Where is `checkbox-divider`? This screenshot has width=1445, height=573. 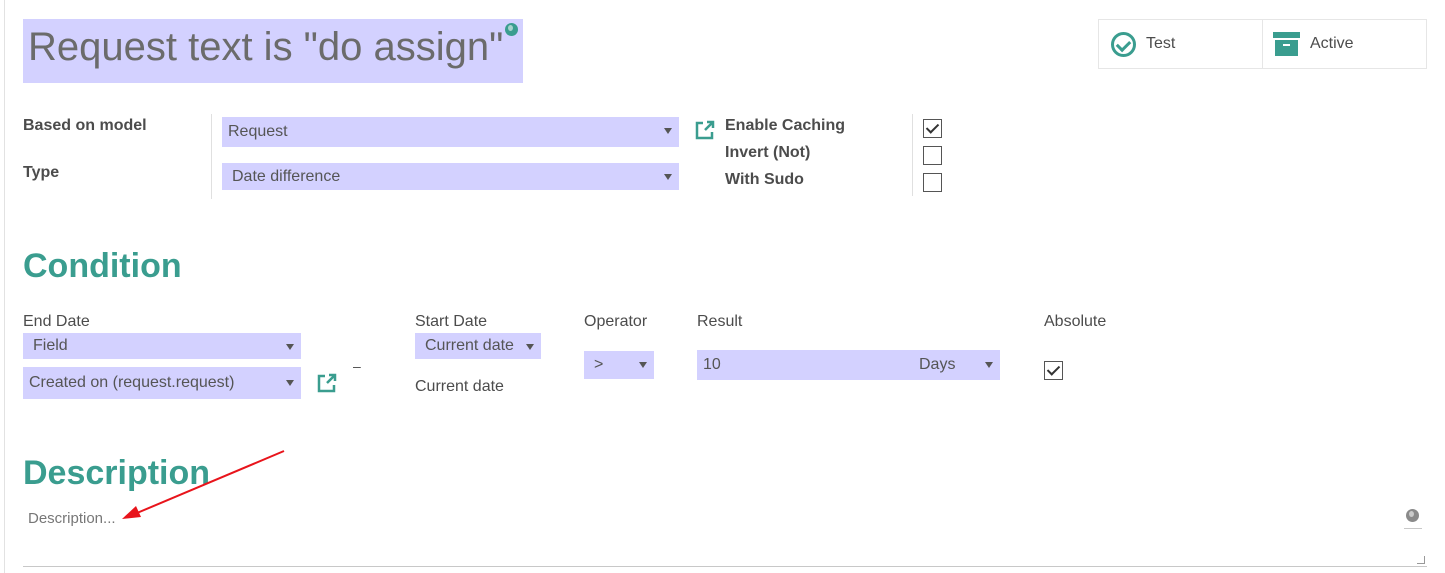
checkbox-divider is located at coordinates (912, 155).